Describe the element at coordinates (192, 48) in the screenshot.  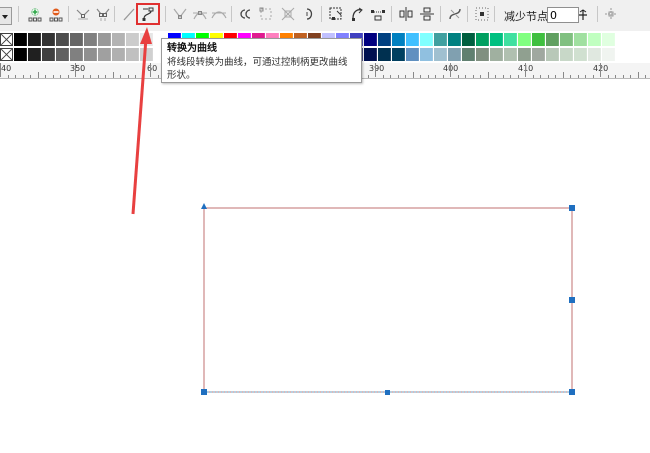
I see `tooltip-title: 转换为曲线` at that location.